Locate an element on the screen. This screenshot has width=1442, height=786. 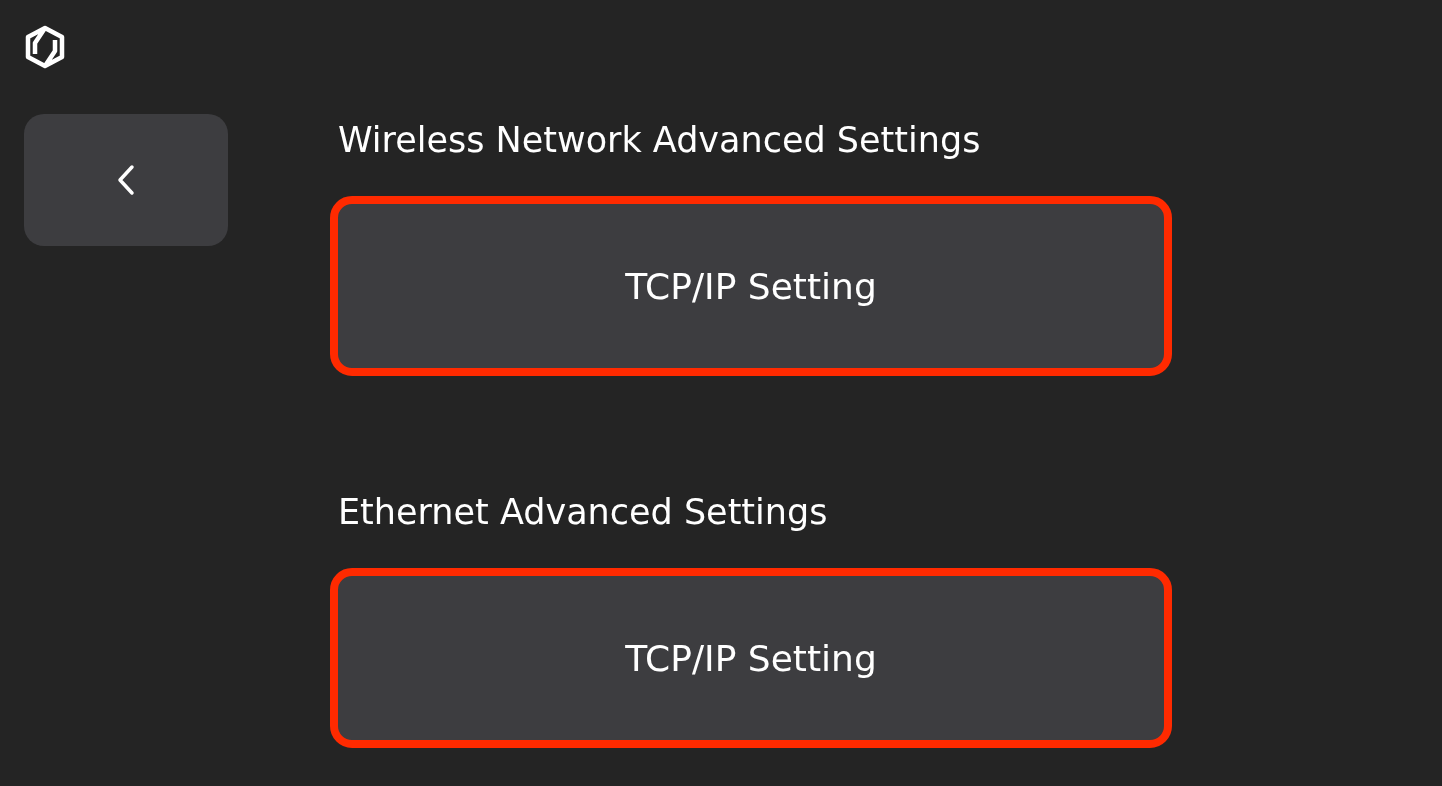
section-heading: Ethernet Advanced Settings is located at coordinates (583, 512).